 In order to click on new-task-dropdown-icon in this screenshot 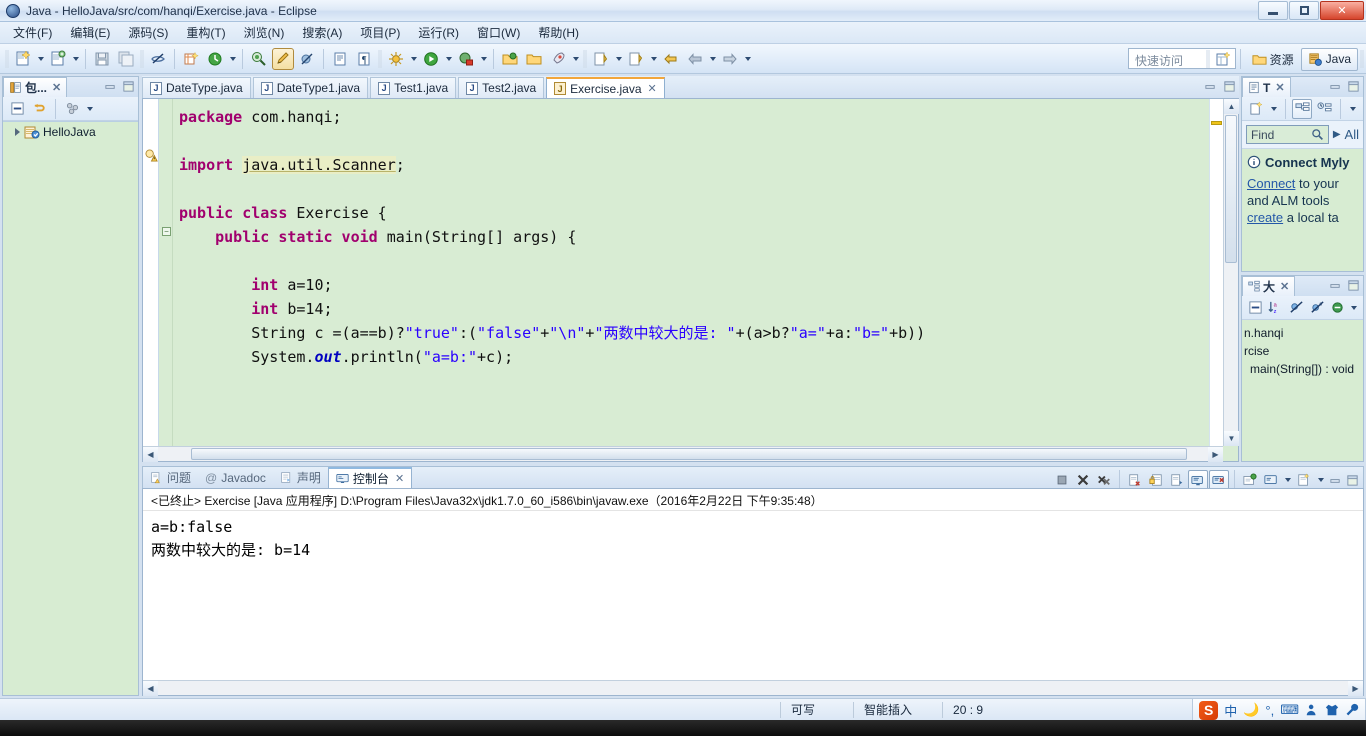, I will do `click(1273, 109)`.